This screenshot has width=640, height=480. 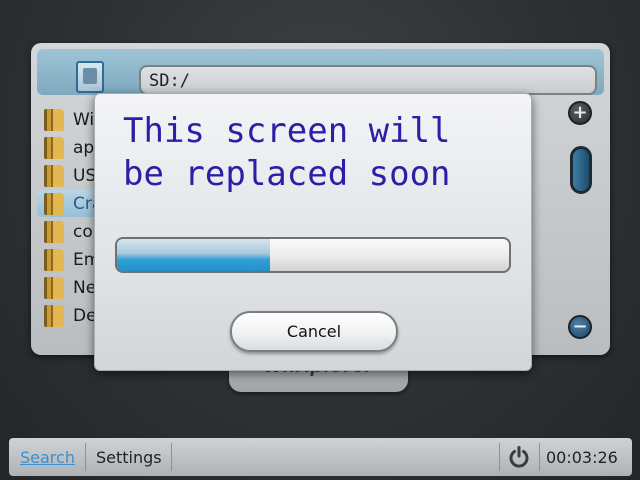 What do you see at coordinates (581, 220) in the screenshot?
I see `scrollbar: + −` at bounding box center [581, 220].